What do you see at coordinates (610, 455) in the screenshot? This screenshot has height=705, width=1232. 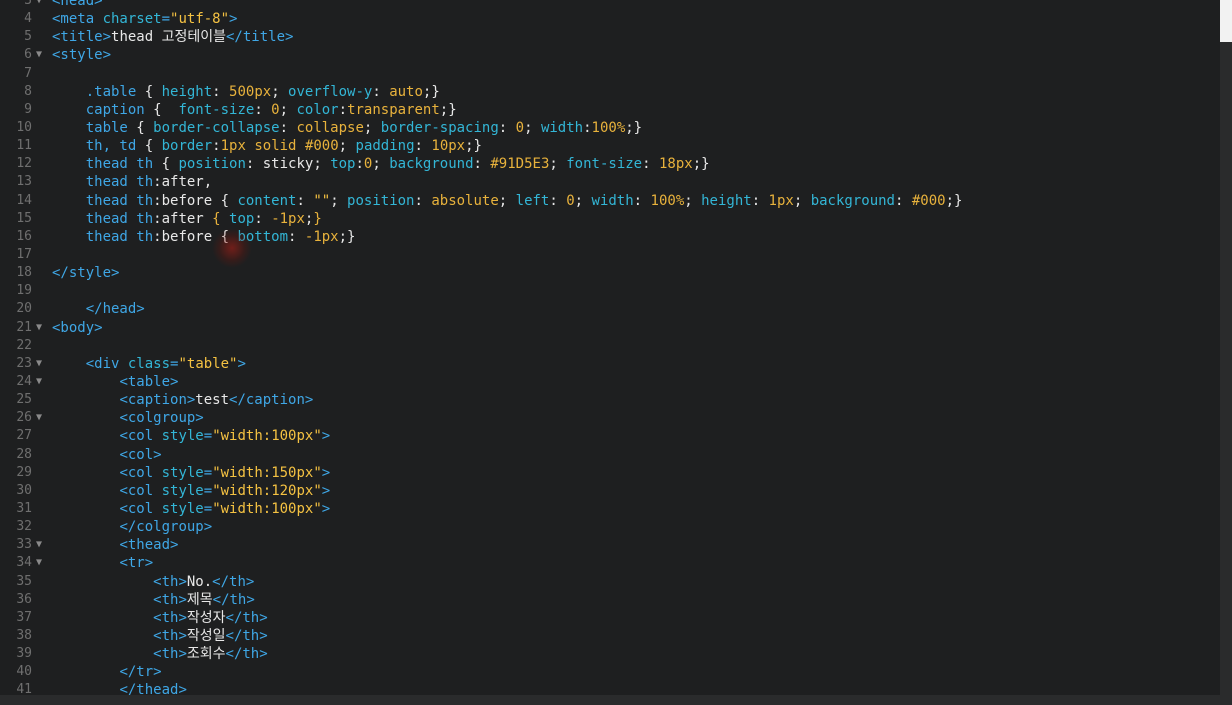 I see `code-line: 28 <col>` at bounding box center [610, 455].